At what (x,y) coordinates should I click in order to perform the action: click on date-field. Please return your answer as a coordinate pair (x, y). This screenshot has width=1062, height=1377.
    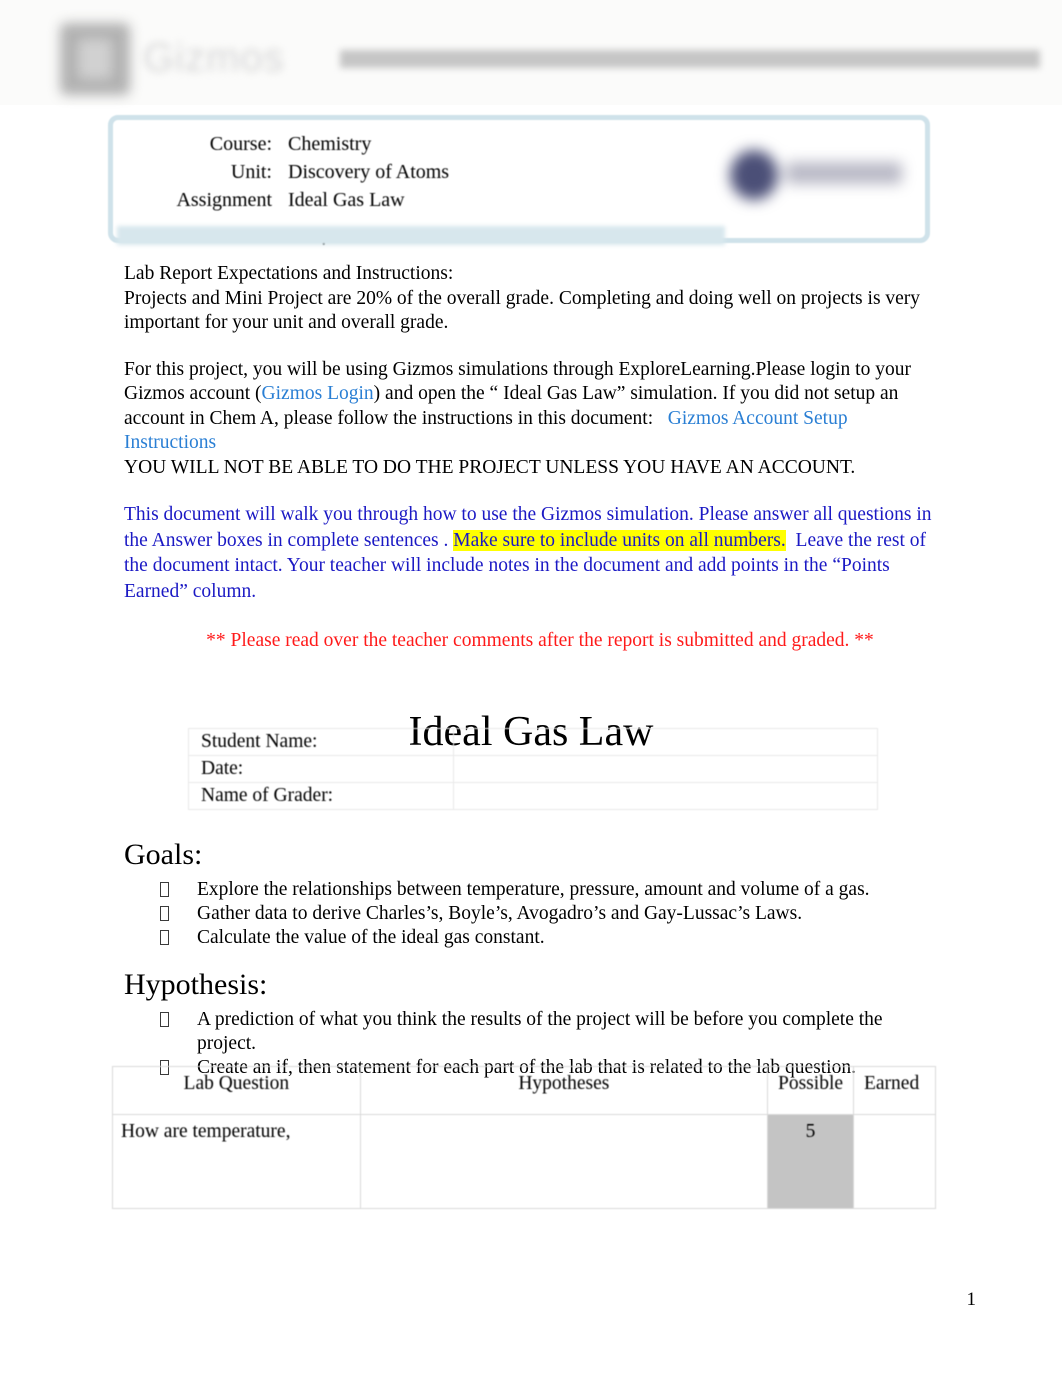
    Looking at the image, I should click on (665, 769).